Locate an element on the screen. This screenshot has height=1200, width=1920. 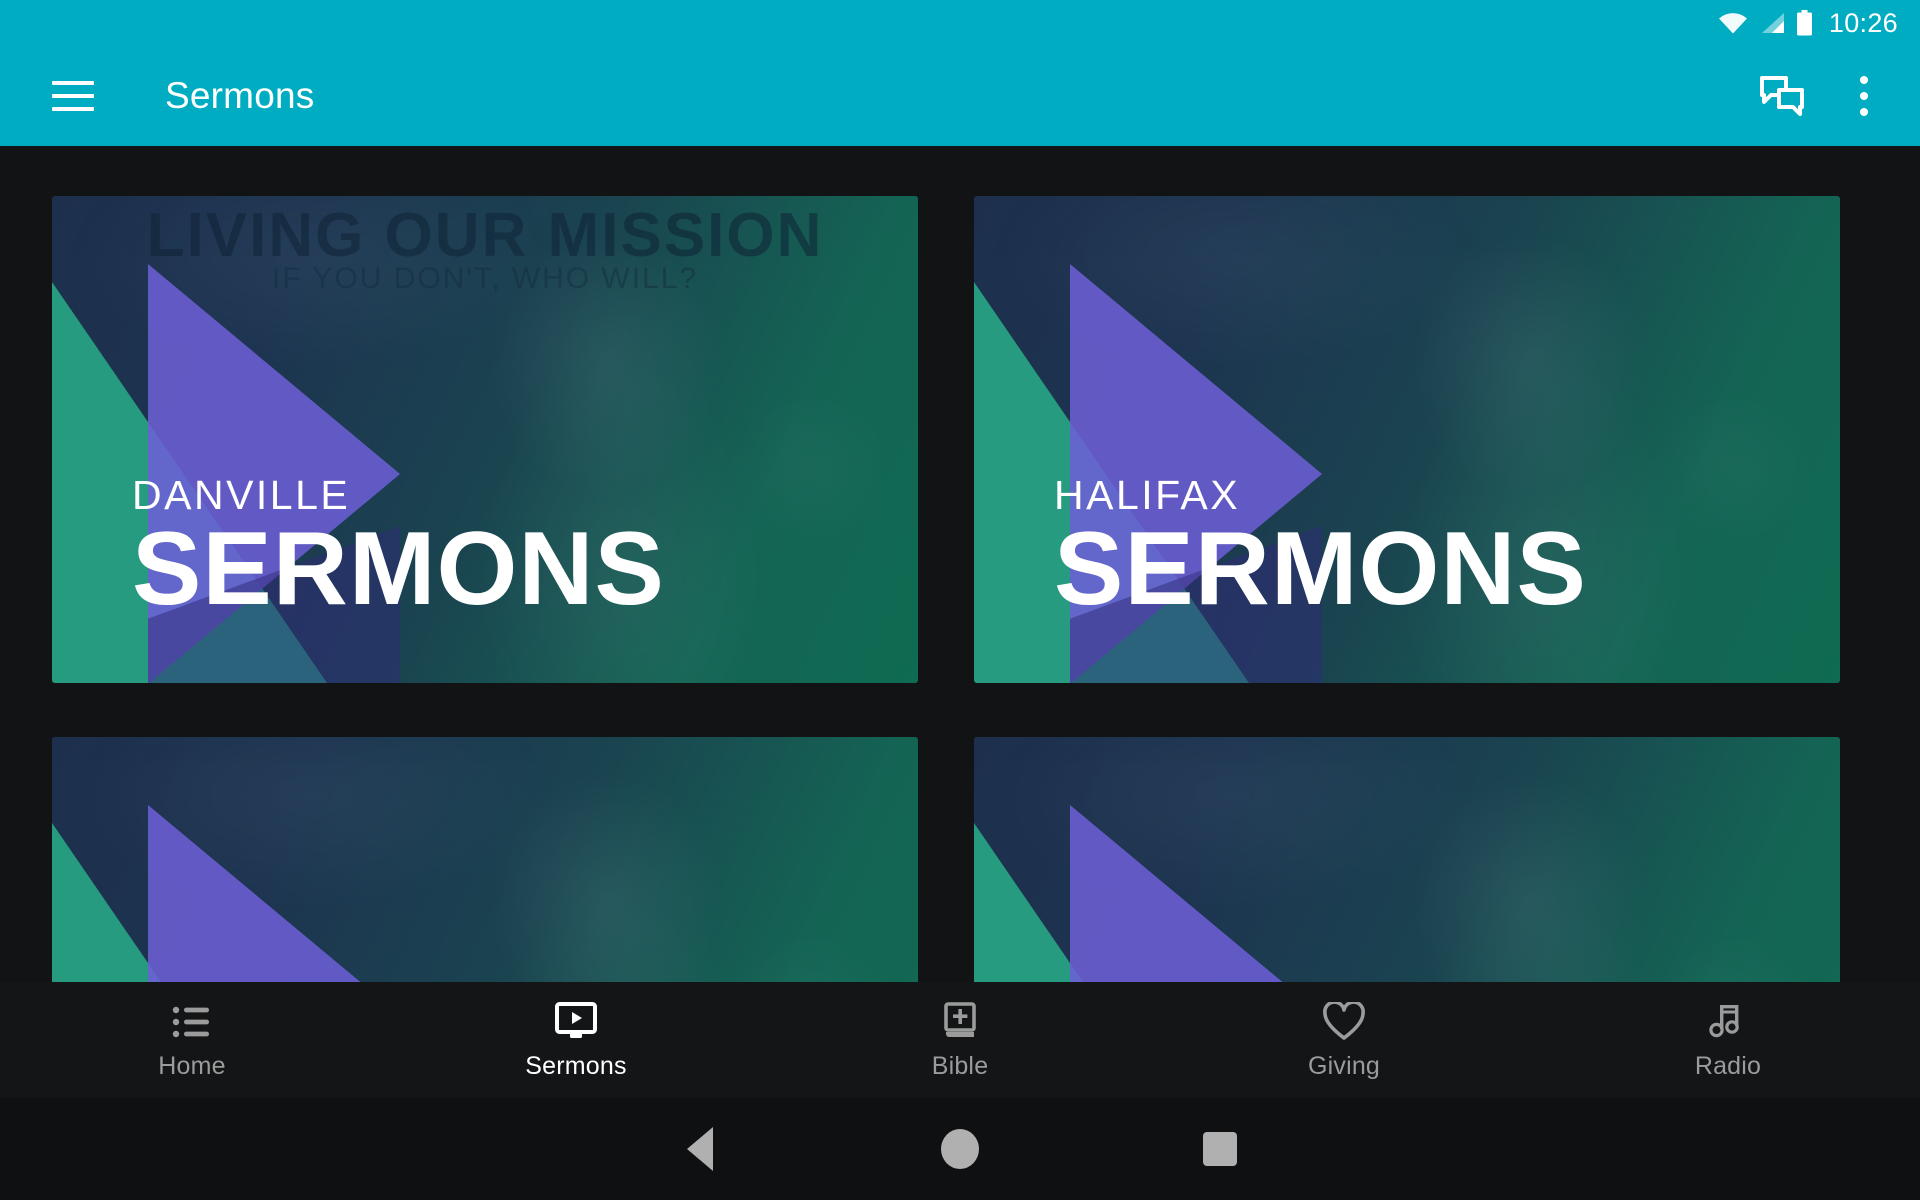
cellular-signal-icon is located at coordinates (1772, 23).